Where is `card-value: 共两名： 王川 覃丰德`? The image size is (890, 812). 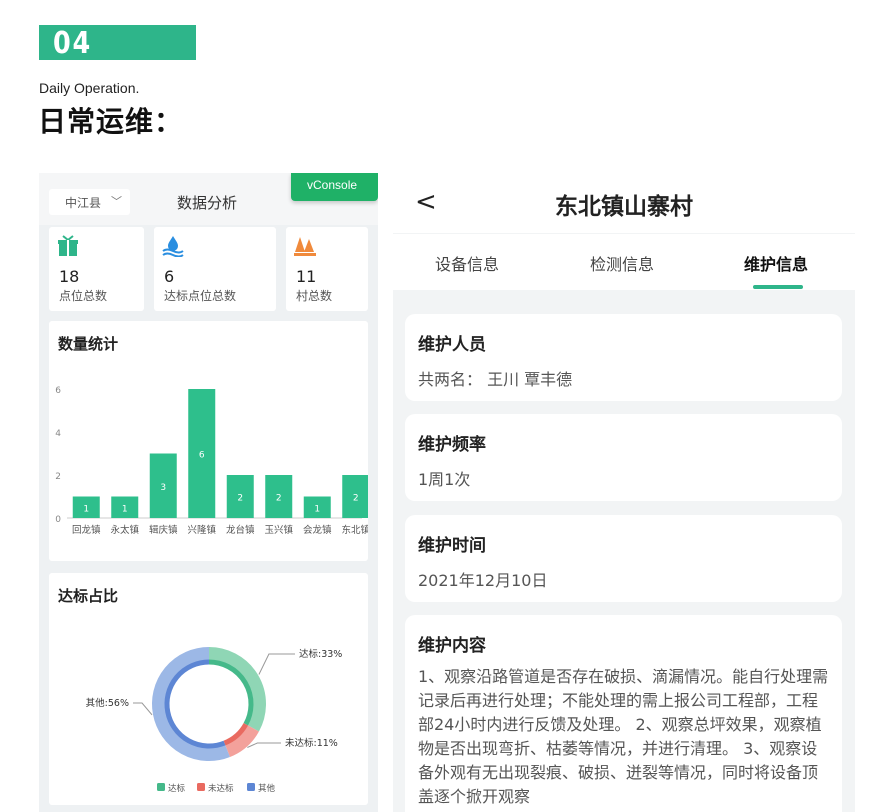
card-value: 共两名： 王川 覃丰德 is located at coordinates (495, 379).